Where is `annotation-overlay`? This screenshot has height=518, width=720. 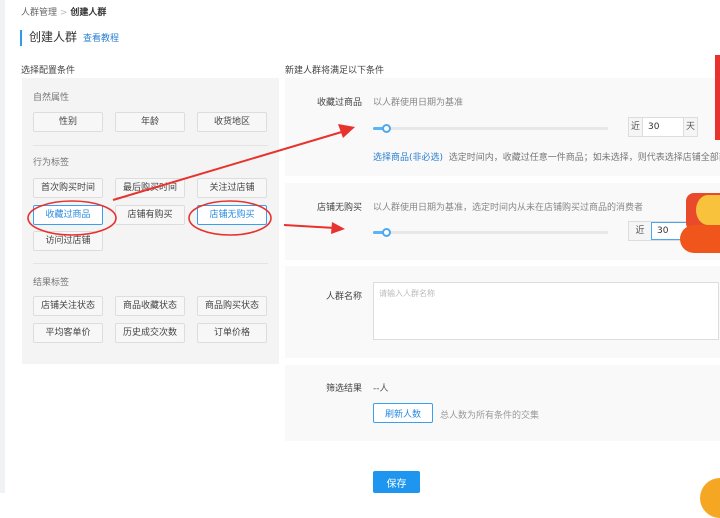
annotation-overlay is located at coordinates (191, 180).